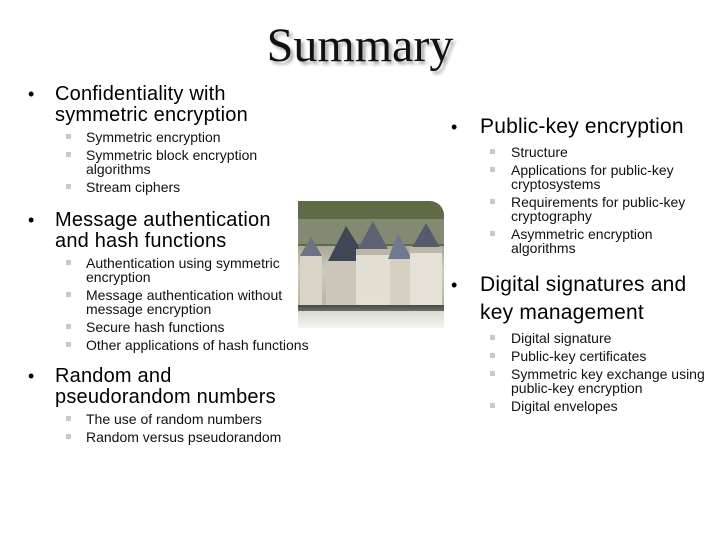 This screenshot has width=720, height=540. I want to click on subtopic-item: Asymmetric encryption algorithms, so click(578, 241).